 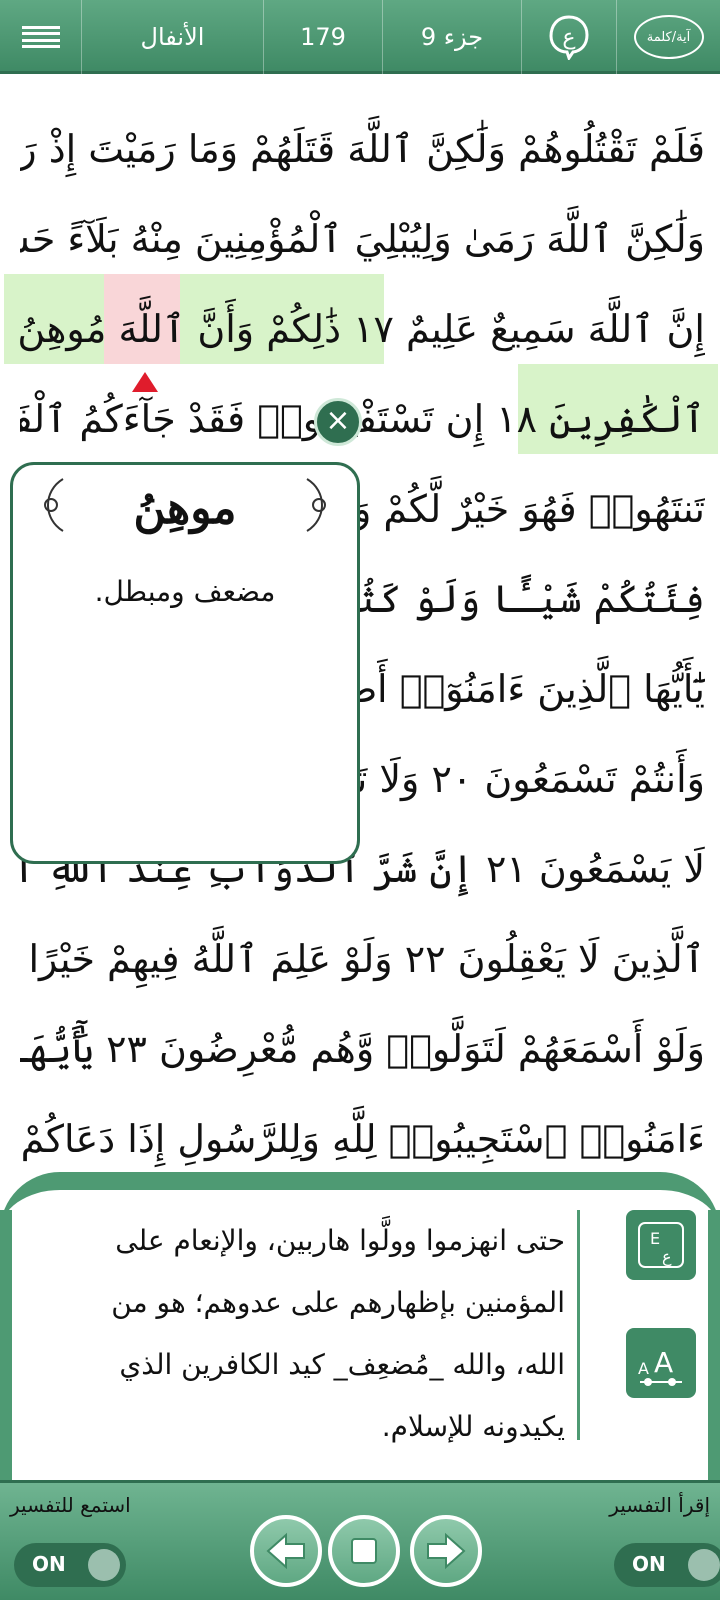 What do you see at coordinates (70, 1565) in the screenshot?
I see `listen-tafsir-toggle: ON` at bounding box center [70, 1565].